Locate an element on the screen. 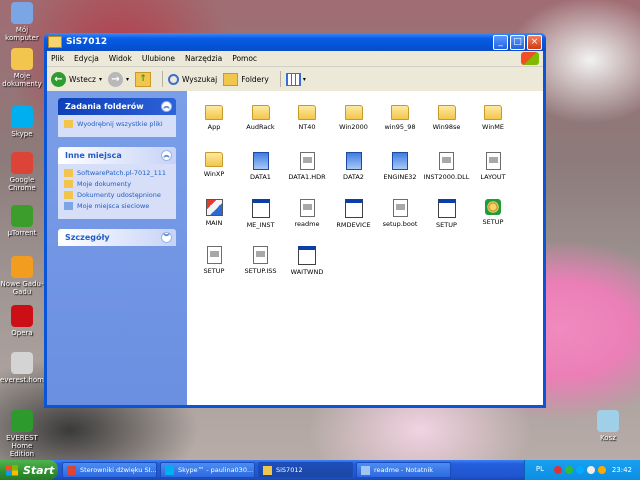 The image size is (640, 480). folder-tasks-header: Zadania folderów ︽ is located at coordinates (117, 106).